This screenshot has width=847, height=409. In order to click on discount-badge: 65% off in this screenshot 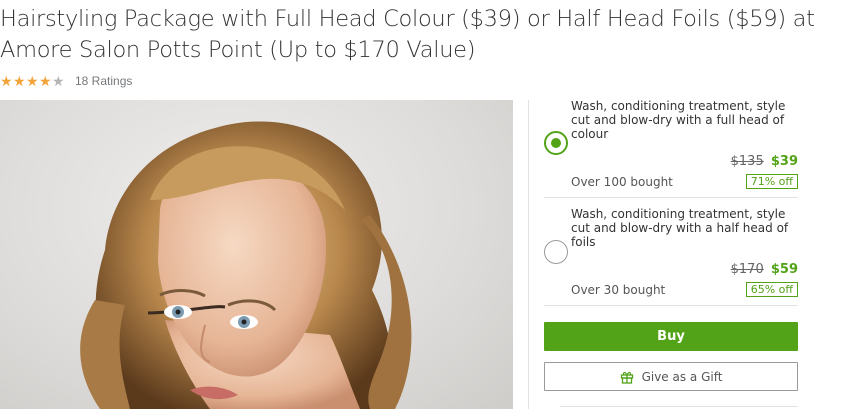, I will do `click(771, 289)`.